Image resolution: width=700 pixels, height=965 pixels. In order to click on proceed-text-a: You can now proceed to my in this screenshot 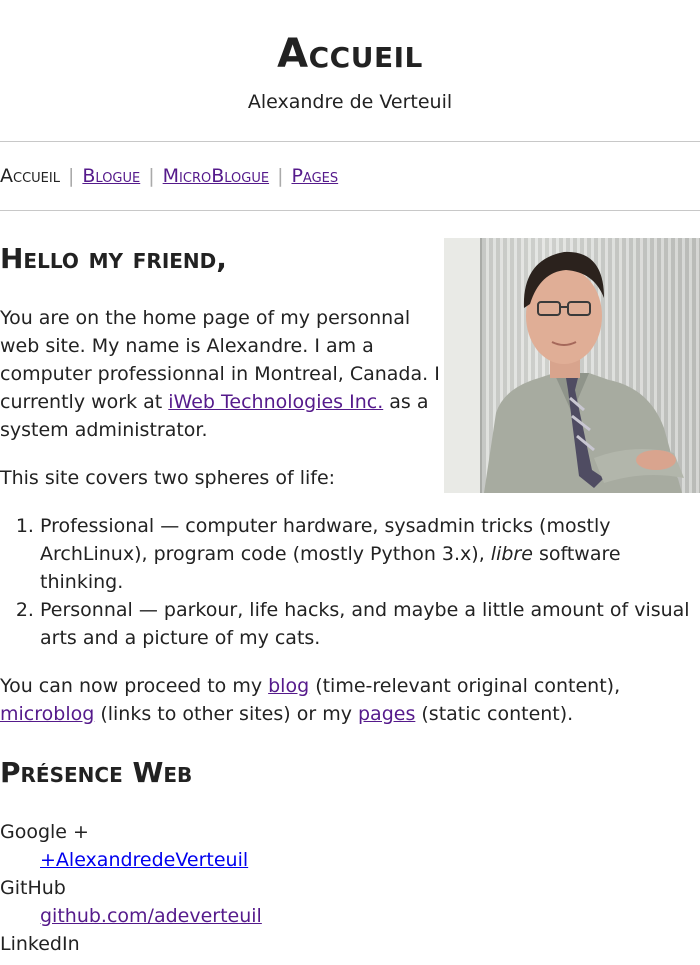, I will do `click(134, 686)`.